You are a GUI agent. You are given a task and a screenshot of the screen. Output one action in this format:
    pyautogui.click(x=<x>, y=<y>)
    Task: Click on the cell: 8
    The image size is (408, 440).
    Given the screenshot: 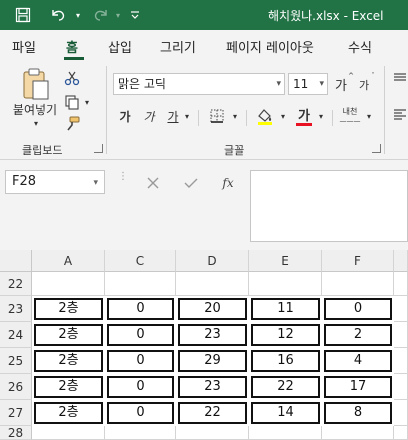 What is the action you would take?
    pyautogui.click(x=358, y=413)
    